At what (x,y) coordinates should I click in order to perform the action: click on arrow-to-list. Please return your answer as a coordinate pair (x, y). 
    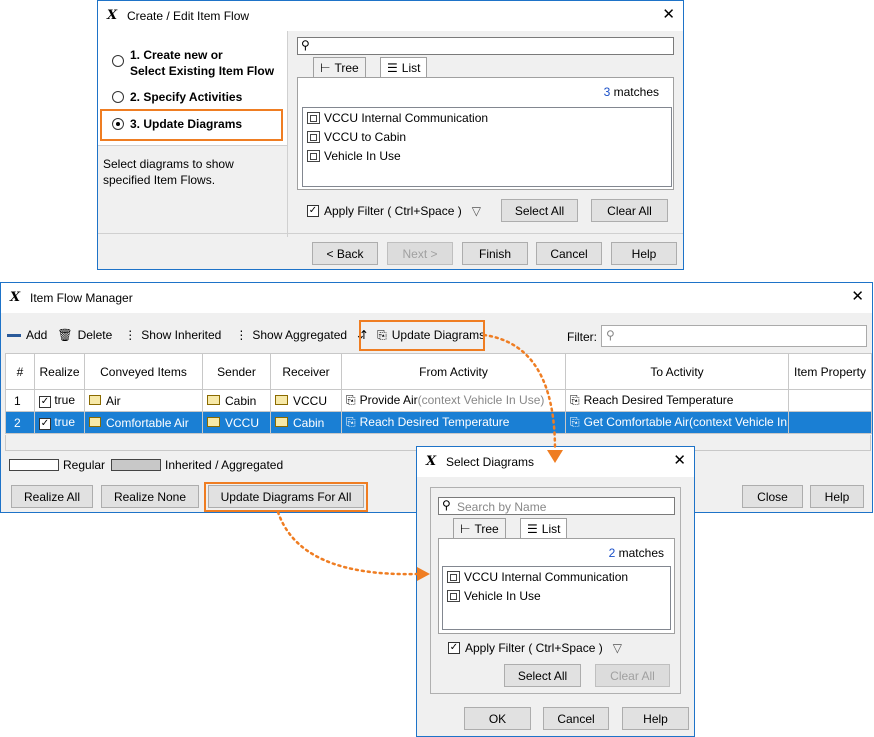
    Looking at the image, I should click on (348, 543).